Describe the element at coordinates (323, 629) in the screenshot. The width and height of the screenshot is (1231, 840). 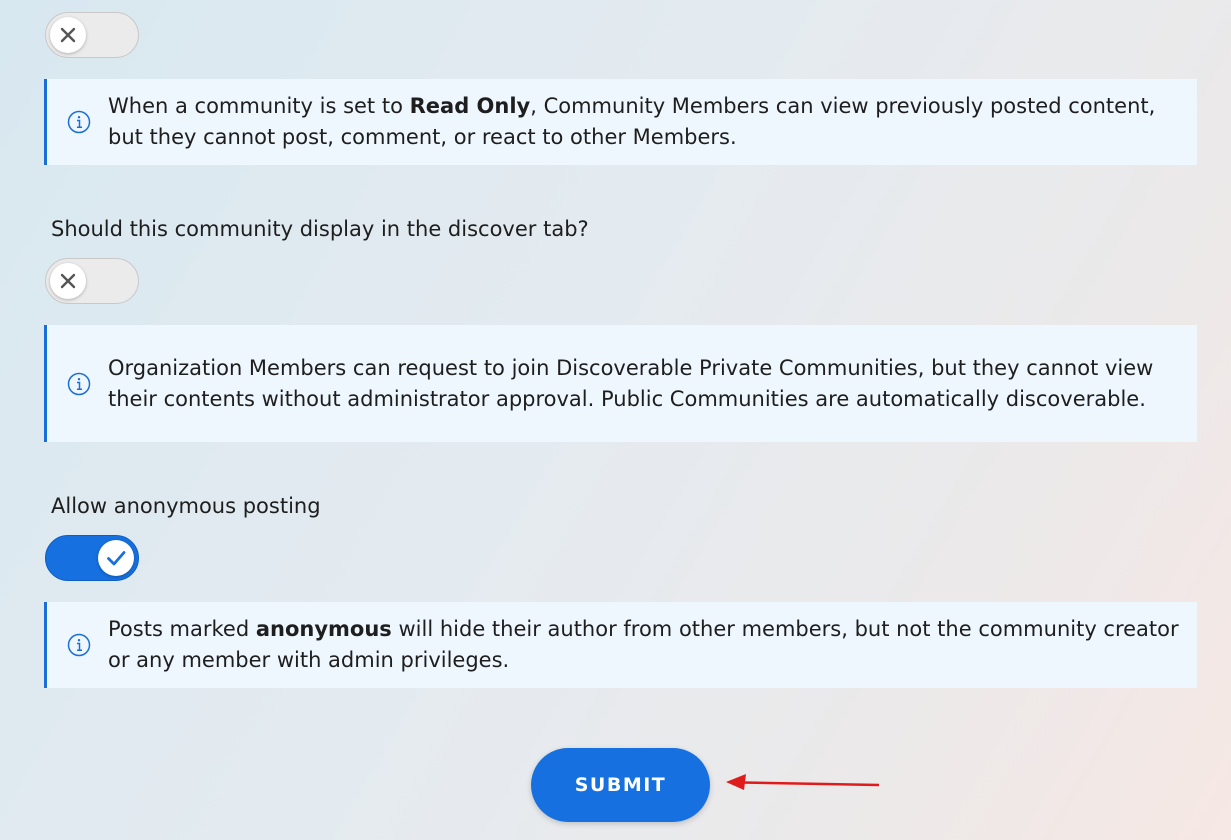
I see `anonymous-emphasis: anonymous` at that location.